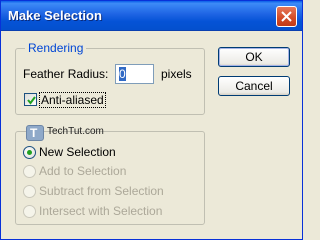  I want to click on close-button, so click(286, 16).